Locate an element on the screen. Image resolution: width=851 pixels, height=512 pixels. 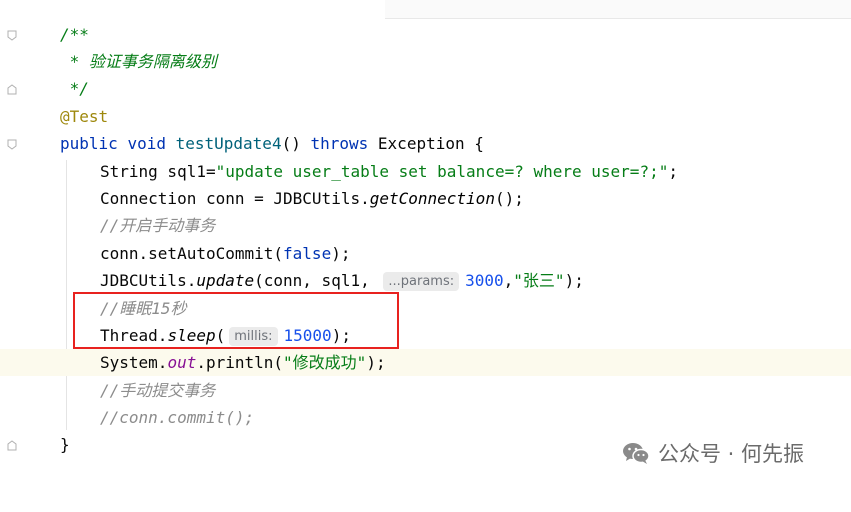
code-text: , is located at coordinates (508, 280).